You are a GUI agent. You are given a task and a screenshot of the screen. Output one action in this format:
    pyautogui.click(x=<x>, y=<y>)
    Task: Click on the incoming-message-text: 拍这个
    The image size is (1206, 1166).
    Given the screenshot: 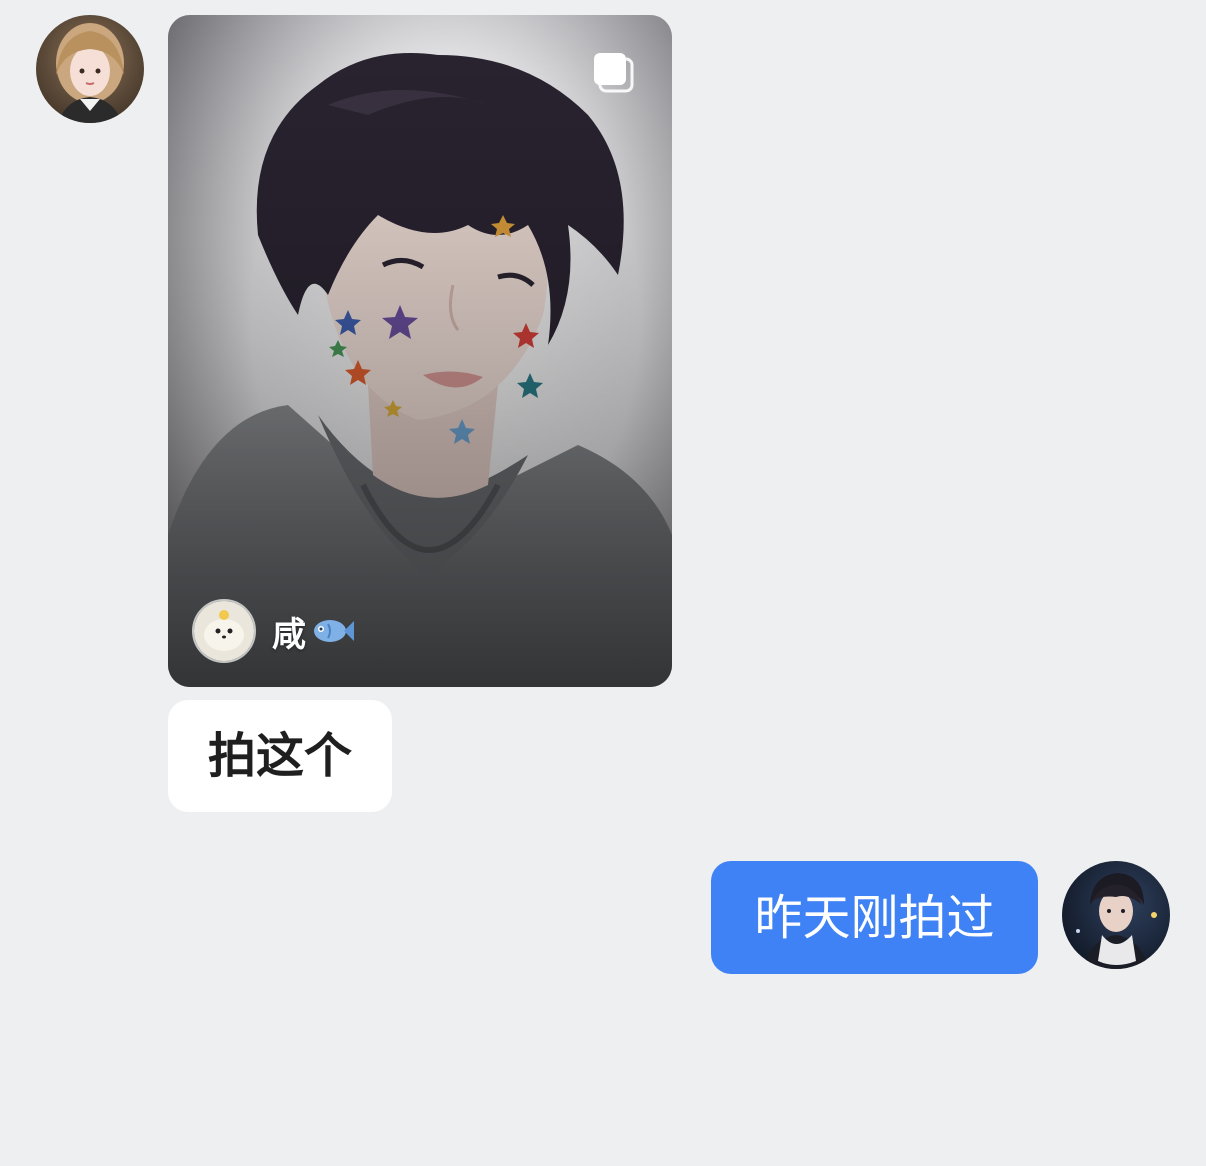 What is the action you would take?
    pyautogui.click(x=279, y=756)
    